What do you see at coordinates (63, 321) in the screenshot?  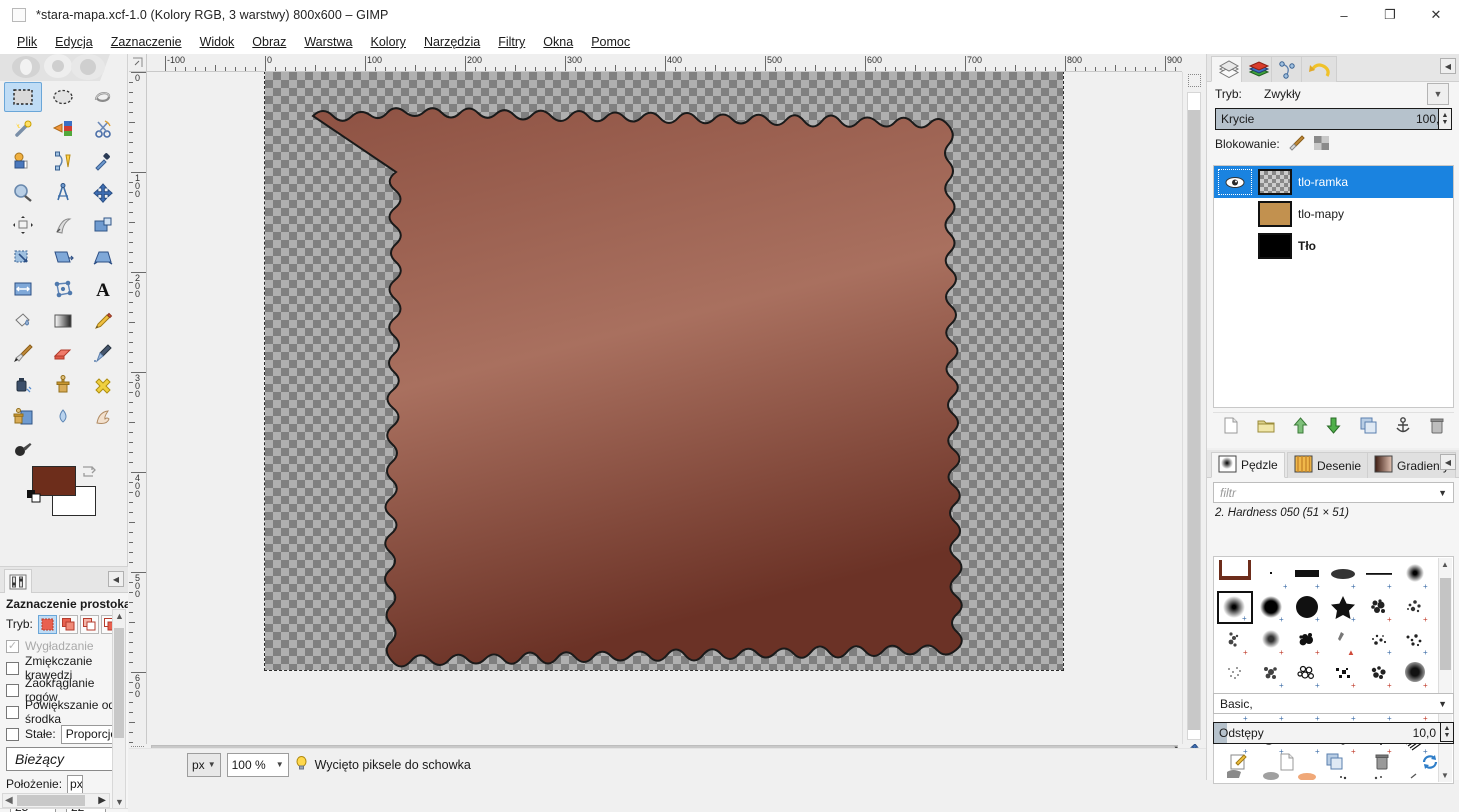 I see `tool-gradient` at bounding box center [63, 321].